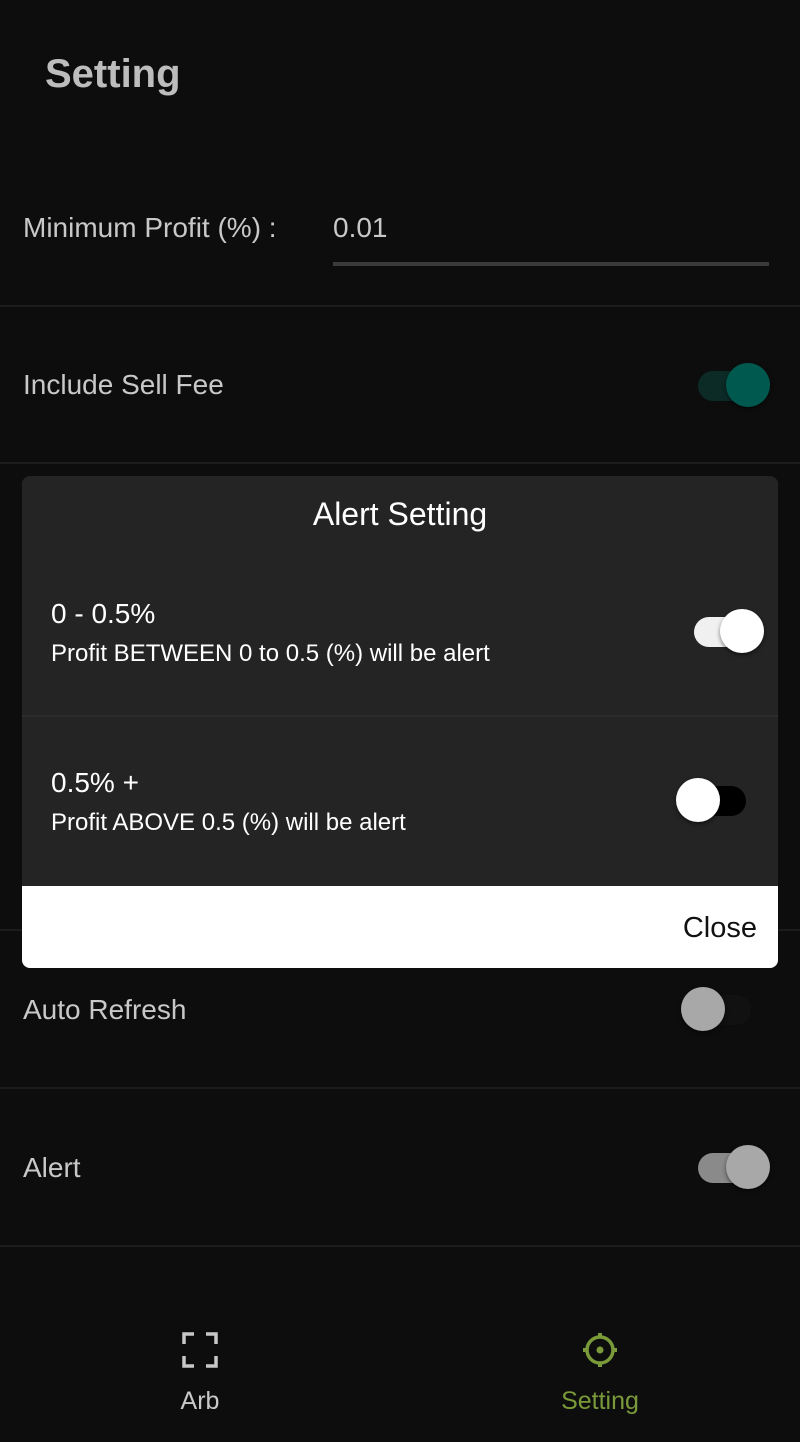 This screenshot has width=800, height=1442. What do you see at coordinates (600, 1373) in the screenshot?
I see `nav-item-setting: Setting` at bounding box center [600, 1373].